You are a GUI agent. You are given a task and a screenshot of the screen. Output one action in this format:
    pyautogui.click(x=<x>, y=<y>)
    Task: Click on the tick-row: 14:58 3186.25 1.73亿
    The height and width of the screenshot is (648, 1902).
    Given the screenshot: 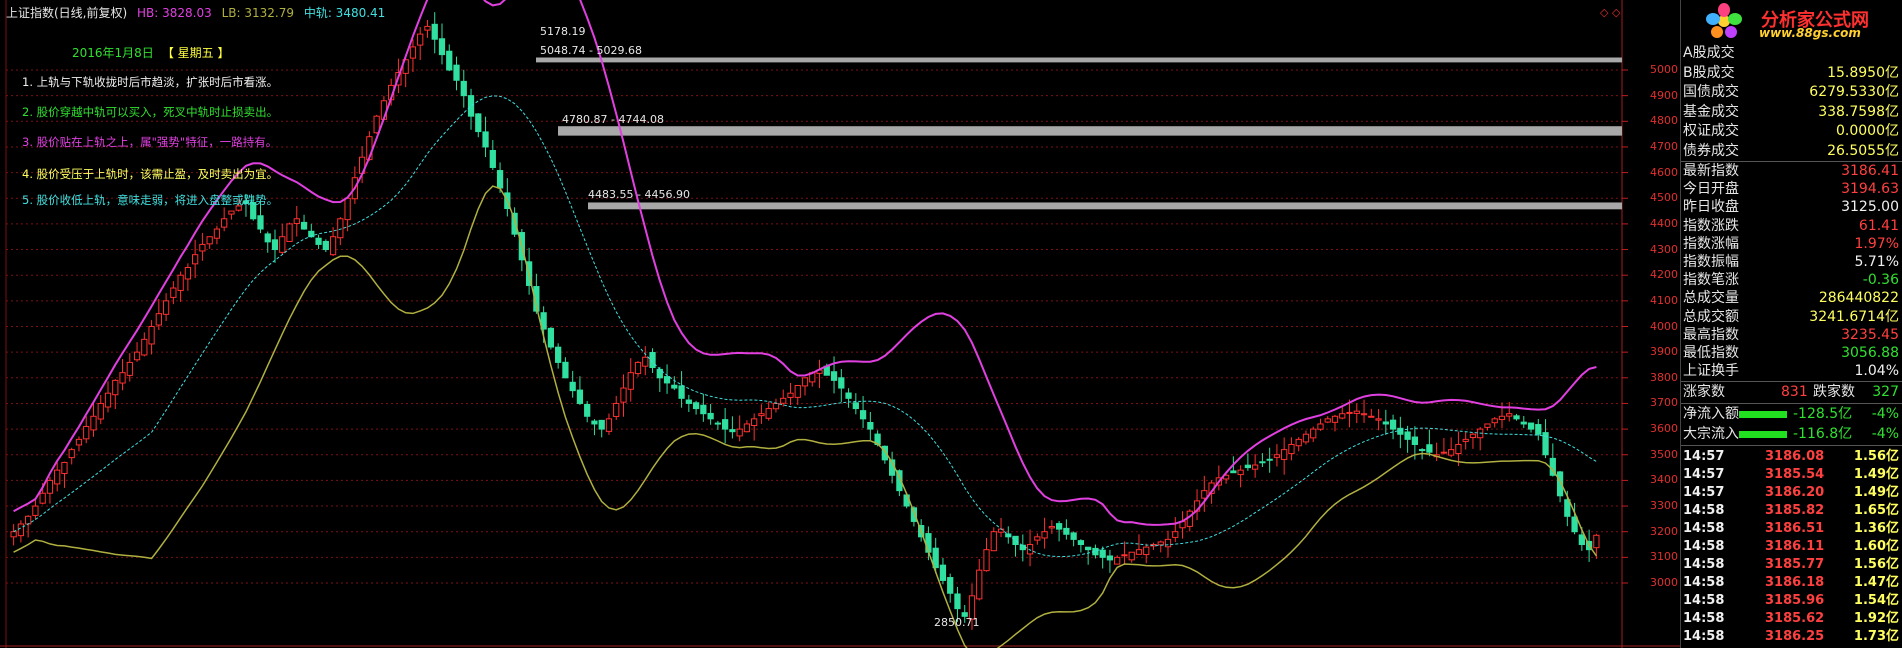 What is the action you would take?
    pyautogui.click(x=1791, y=637)
    